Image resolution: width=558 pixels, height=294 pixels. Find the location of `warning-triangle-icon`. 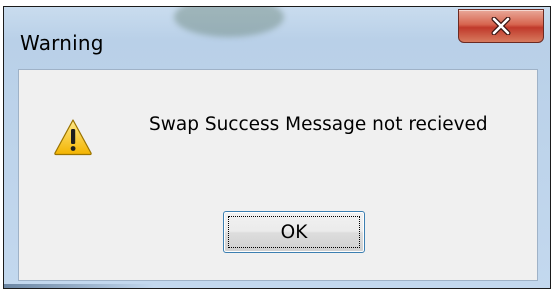

warning-triangle-icon is located at coordinates (73, 137).